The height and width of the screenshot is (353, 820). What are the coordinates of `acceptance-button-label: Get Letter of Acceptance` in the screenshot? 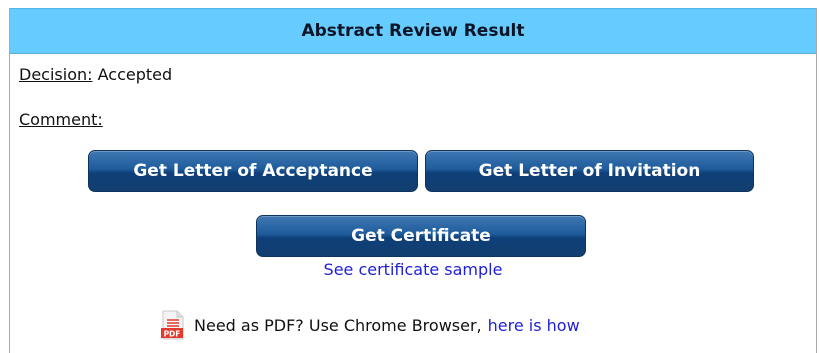 It's located at (253, 171).